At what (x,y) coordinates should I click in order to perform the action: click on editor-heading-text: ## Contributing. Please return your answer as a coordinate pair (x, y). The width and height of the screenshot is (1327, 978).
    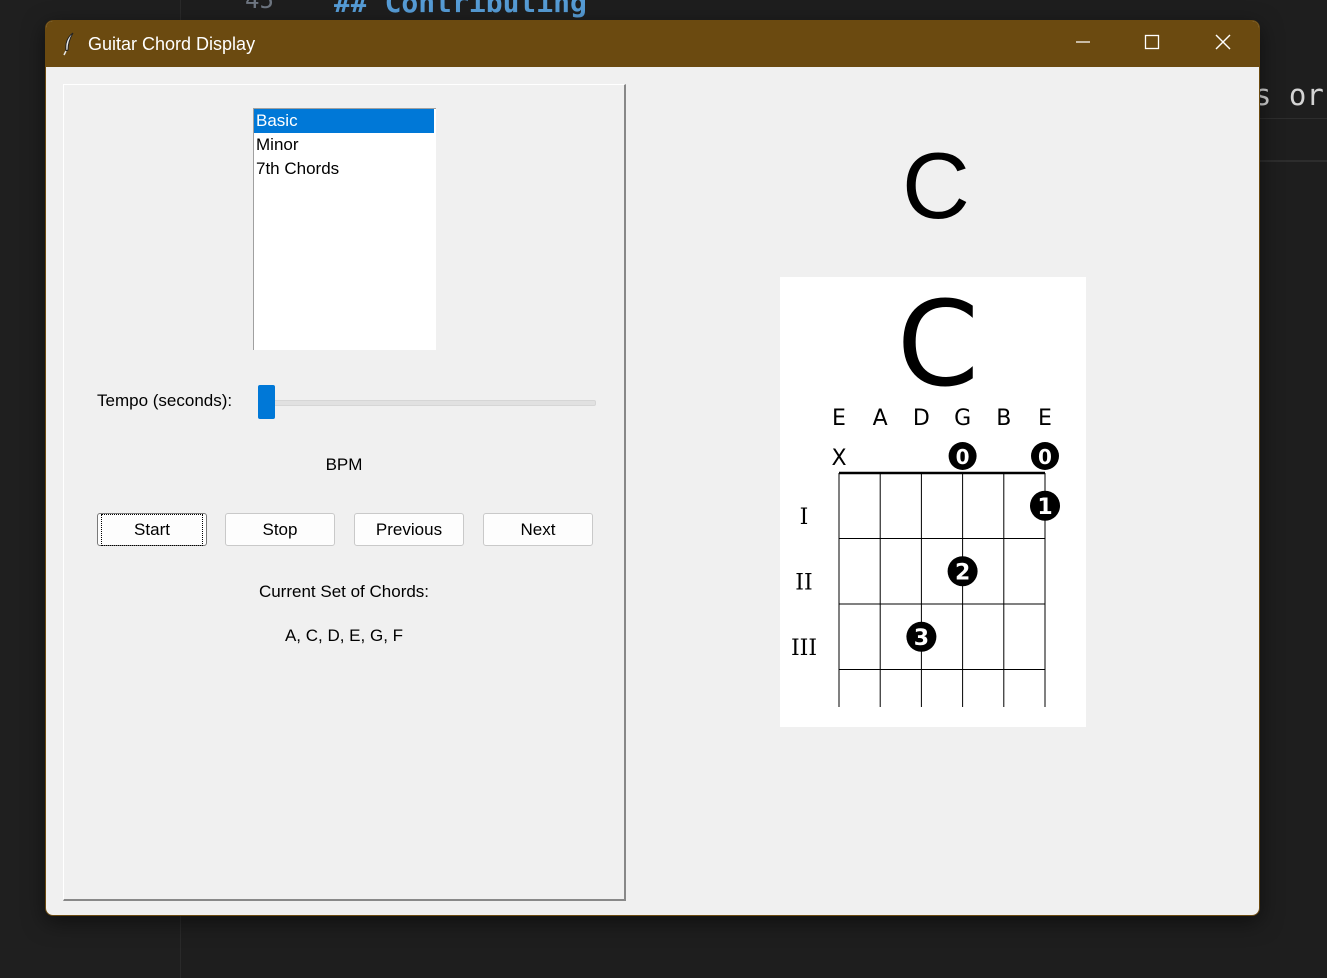
    Looking at the image, I should click on (460, 9).